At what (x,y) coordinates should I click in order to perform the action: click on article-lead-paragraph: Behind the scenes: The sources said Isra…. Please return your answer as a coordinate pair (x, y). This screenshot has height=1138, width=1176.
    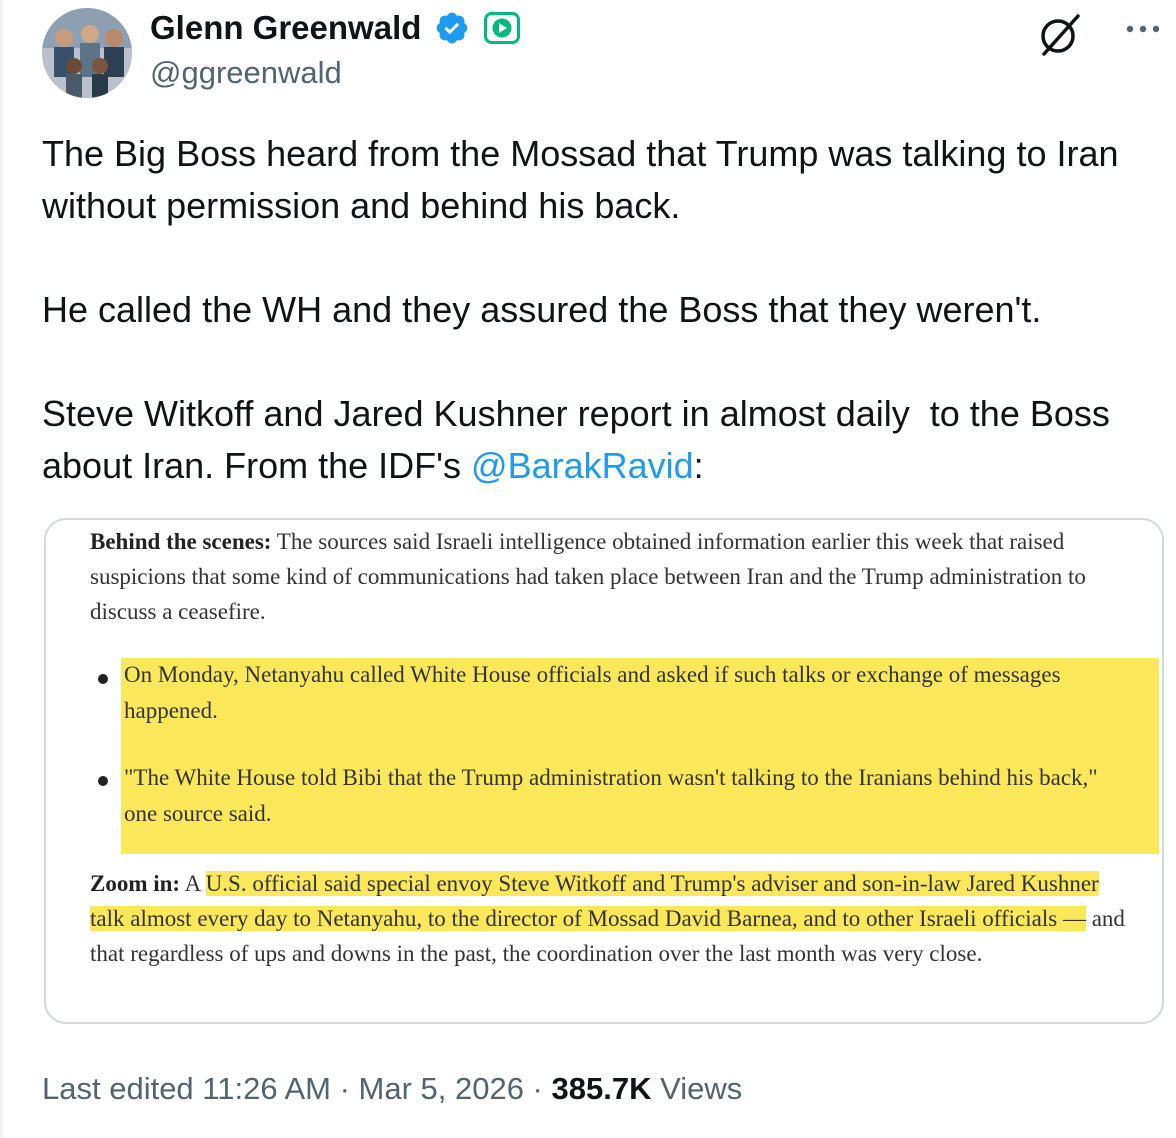
    Looking at the image, I should click on (605, 576).